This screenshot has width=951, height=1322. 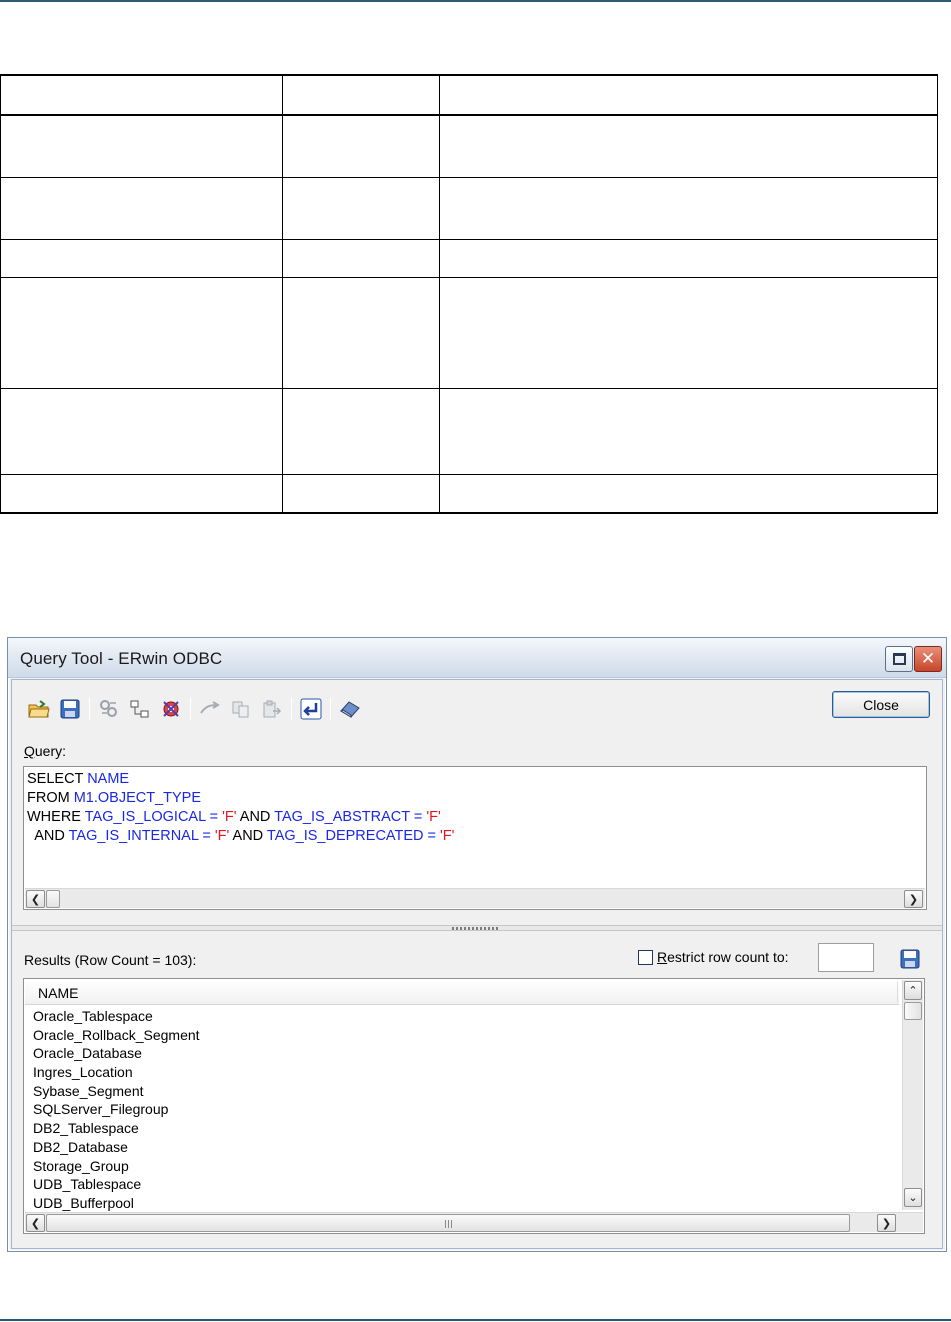 What do you see at coordinates (58, 993) in the screenshot?
I see `column-header-label: NAME` at bounding box center [58, 993].